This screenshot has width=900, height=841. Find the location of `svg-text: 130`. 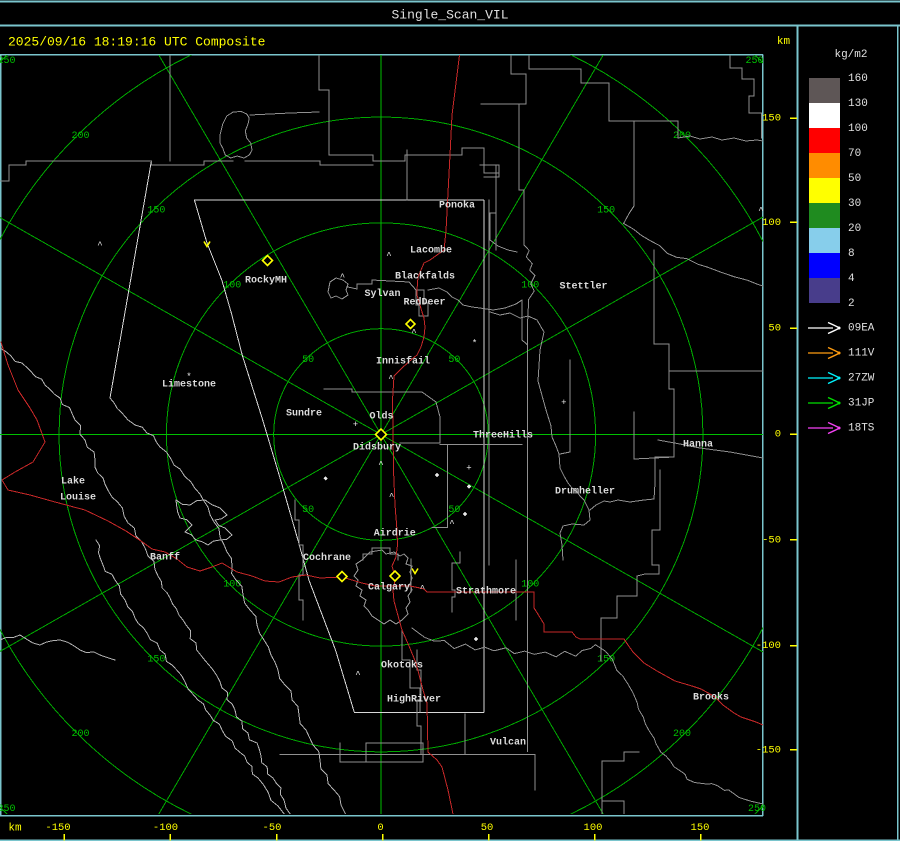

svg-text: 130 is located at coordinates (858, 104).